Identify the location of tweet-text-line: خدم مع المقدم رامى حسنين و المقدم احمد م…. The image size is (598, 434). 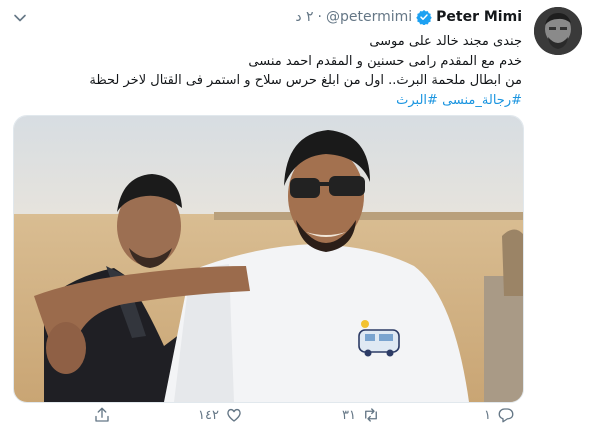
(385, 61).